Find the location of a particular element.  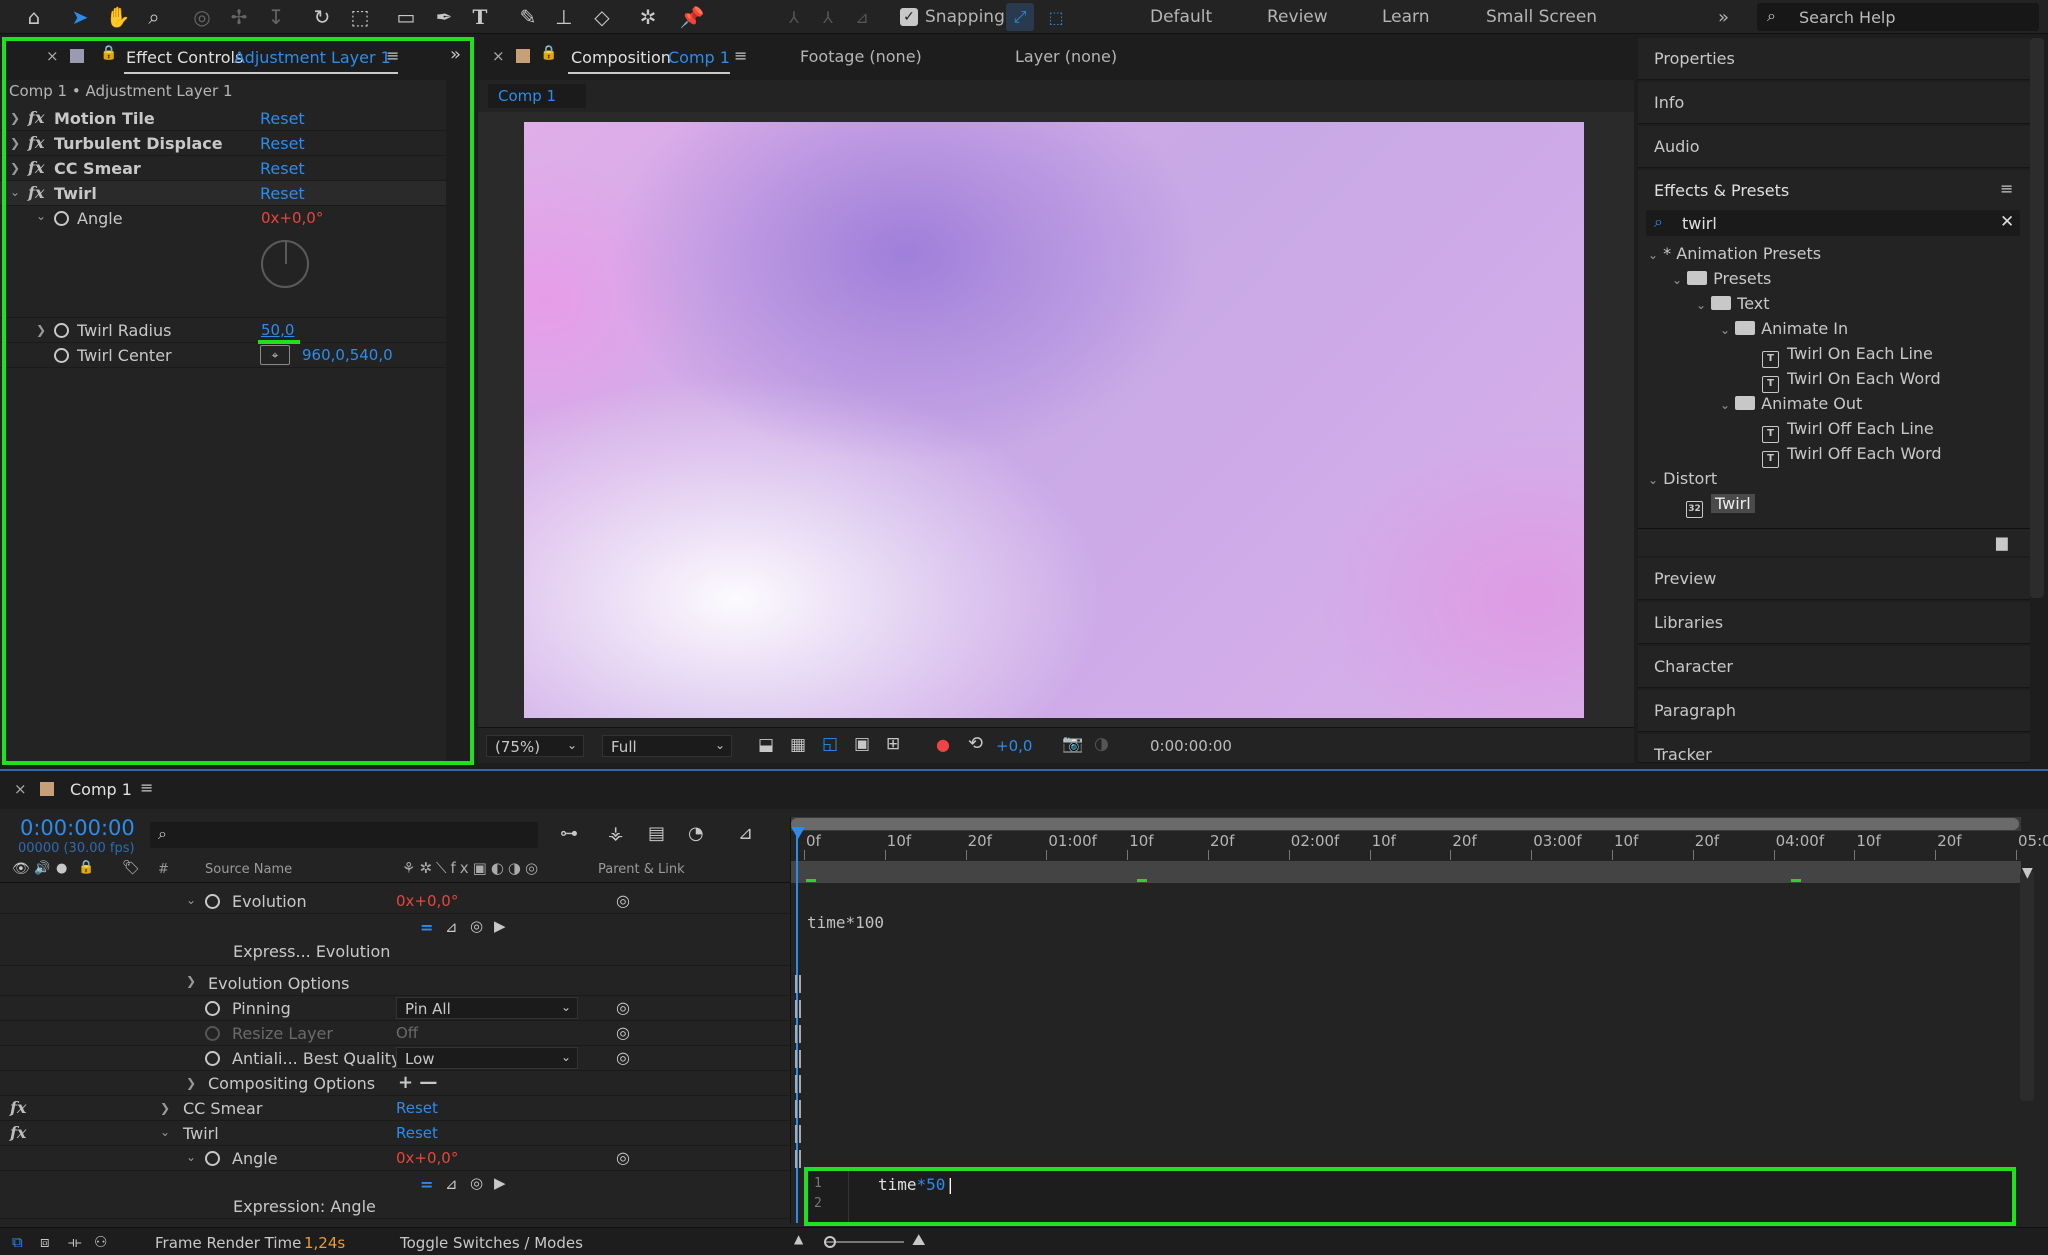

dolly-camera-icon: ↧ is located at coordinates (276, 17).